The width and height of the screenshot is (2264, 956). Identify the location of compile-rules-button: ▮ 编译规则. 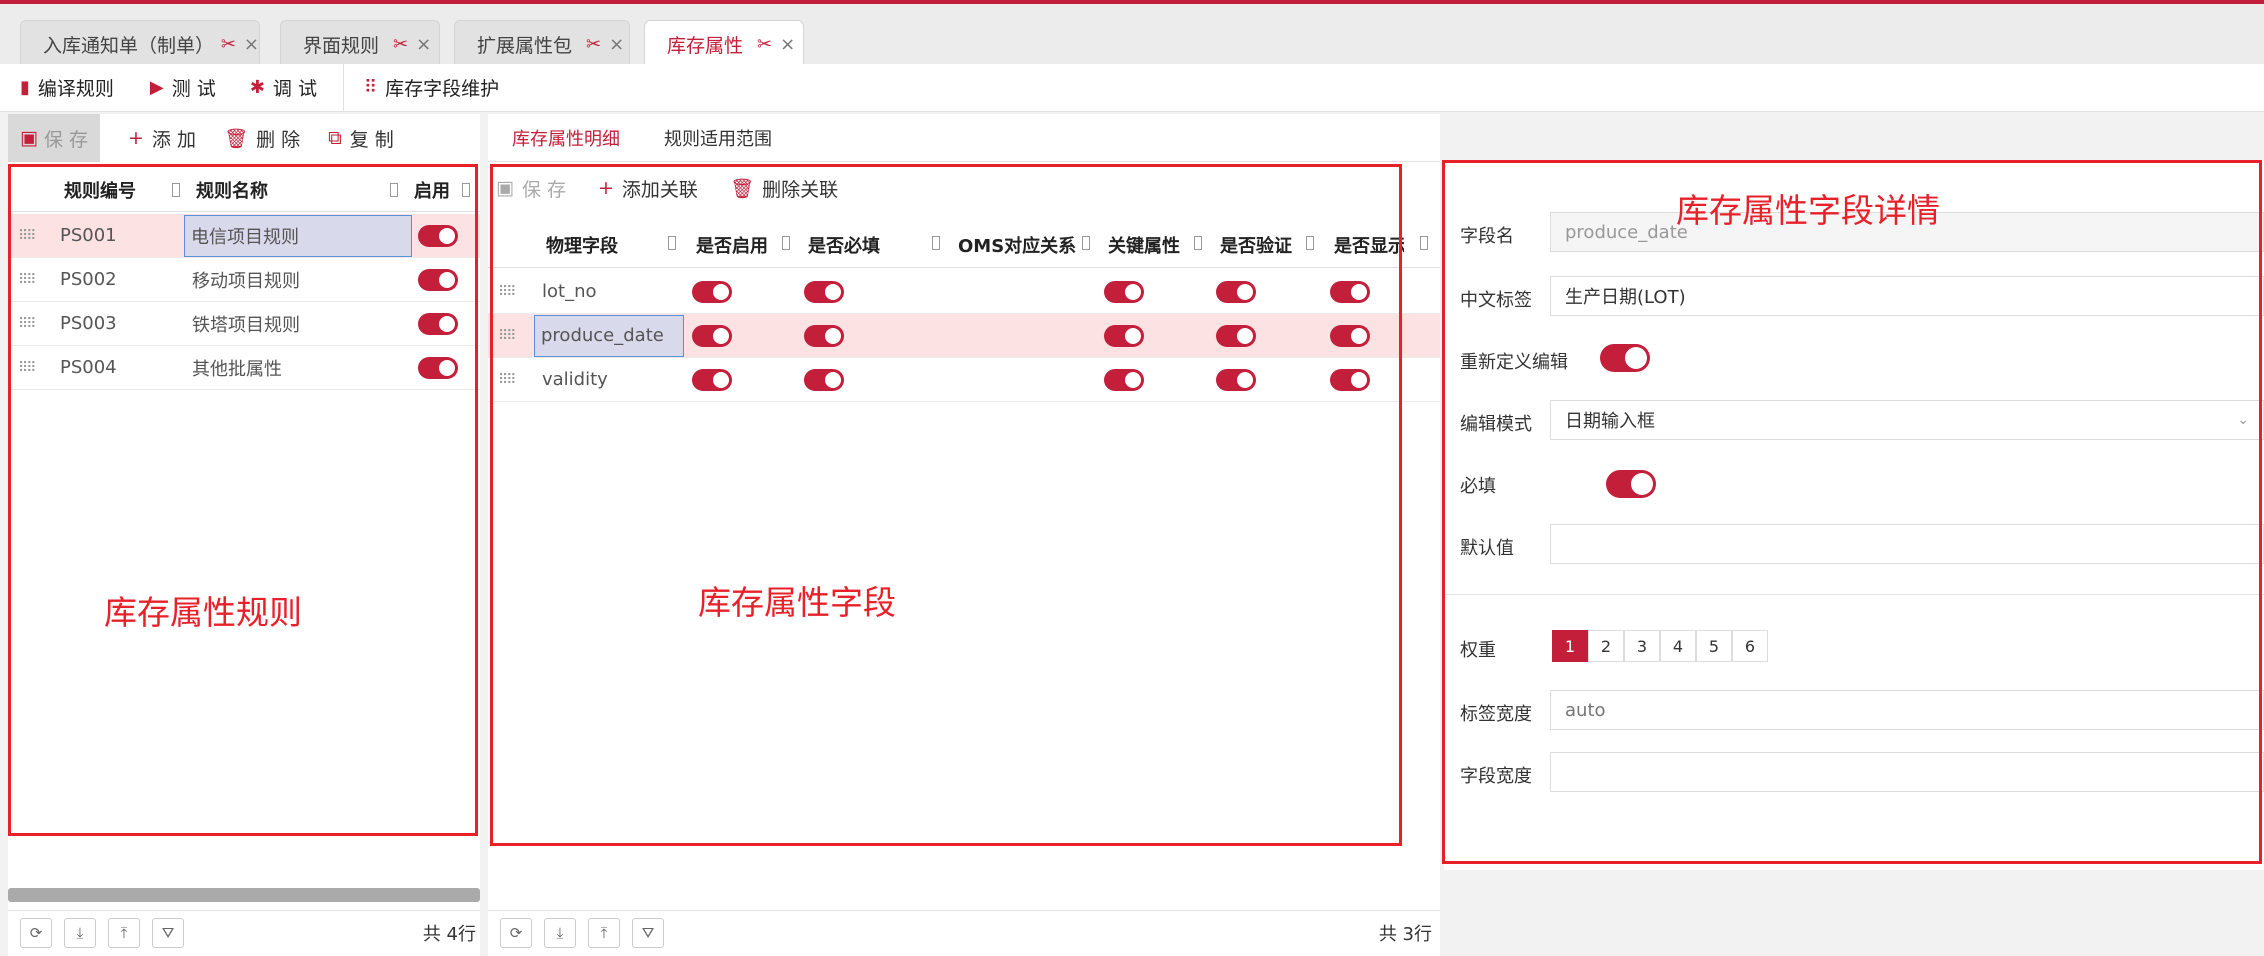
(67, 87).